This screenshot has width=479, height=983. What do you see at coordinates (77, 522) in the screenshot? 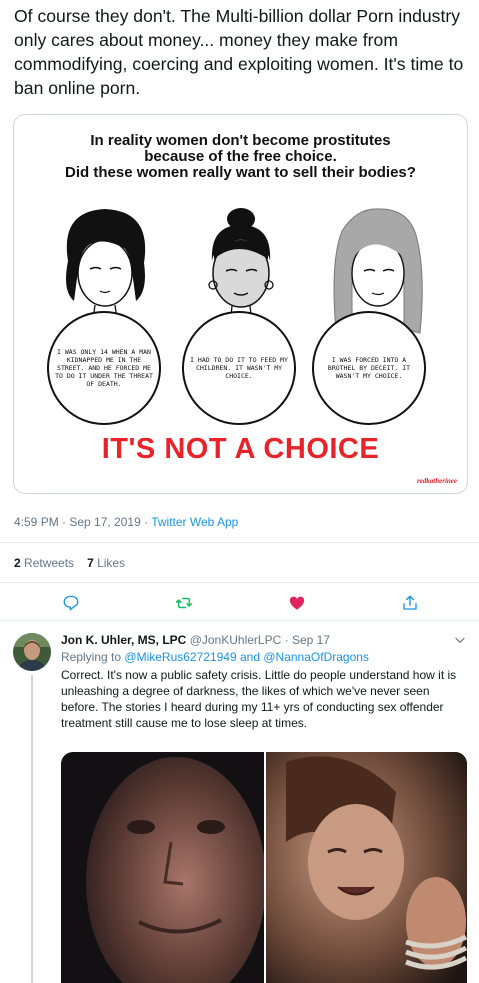
I see `tweet-timestamp: 4:59 PM · Sep 17, 2019` at bounding box center [77, 522].